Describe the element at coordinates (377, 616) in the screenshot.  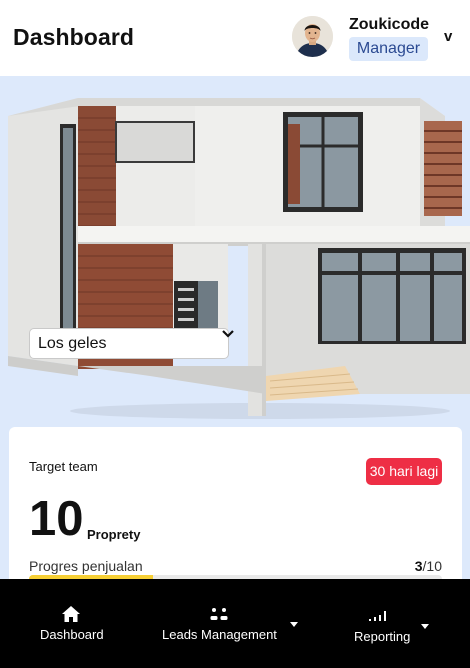
I see `signal-bars-icon` at that location.